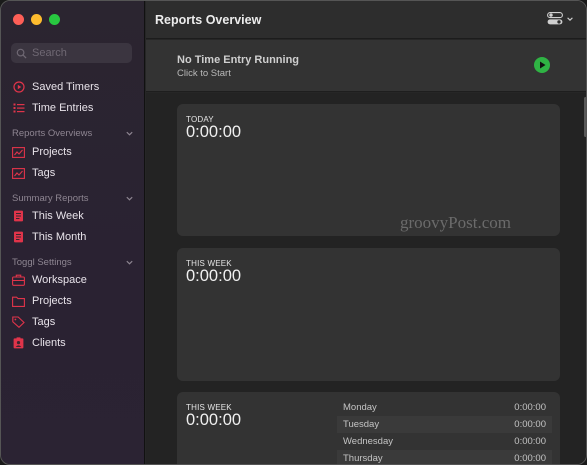 The image size is (587, 465). What do you see at coordinates (50, 198) in the screenshot?
I see `section-title: Summary Reports` at bounding box center [50, 198].